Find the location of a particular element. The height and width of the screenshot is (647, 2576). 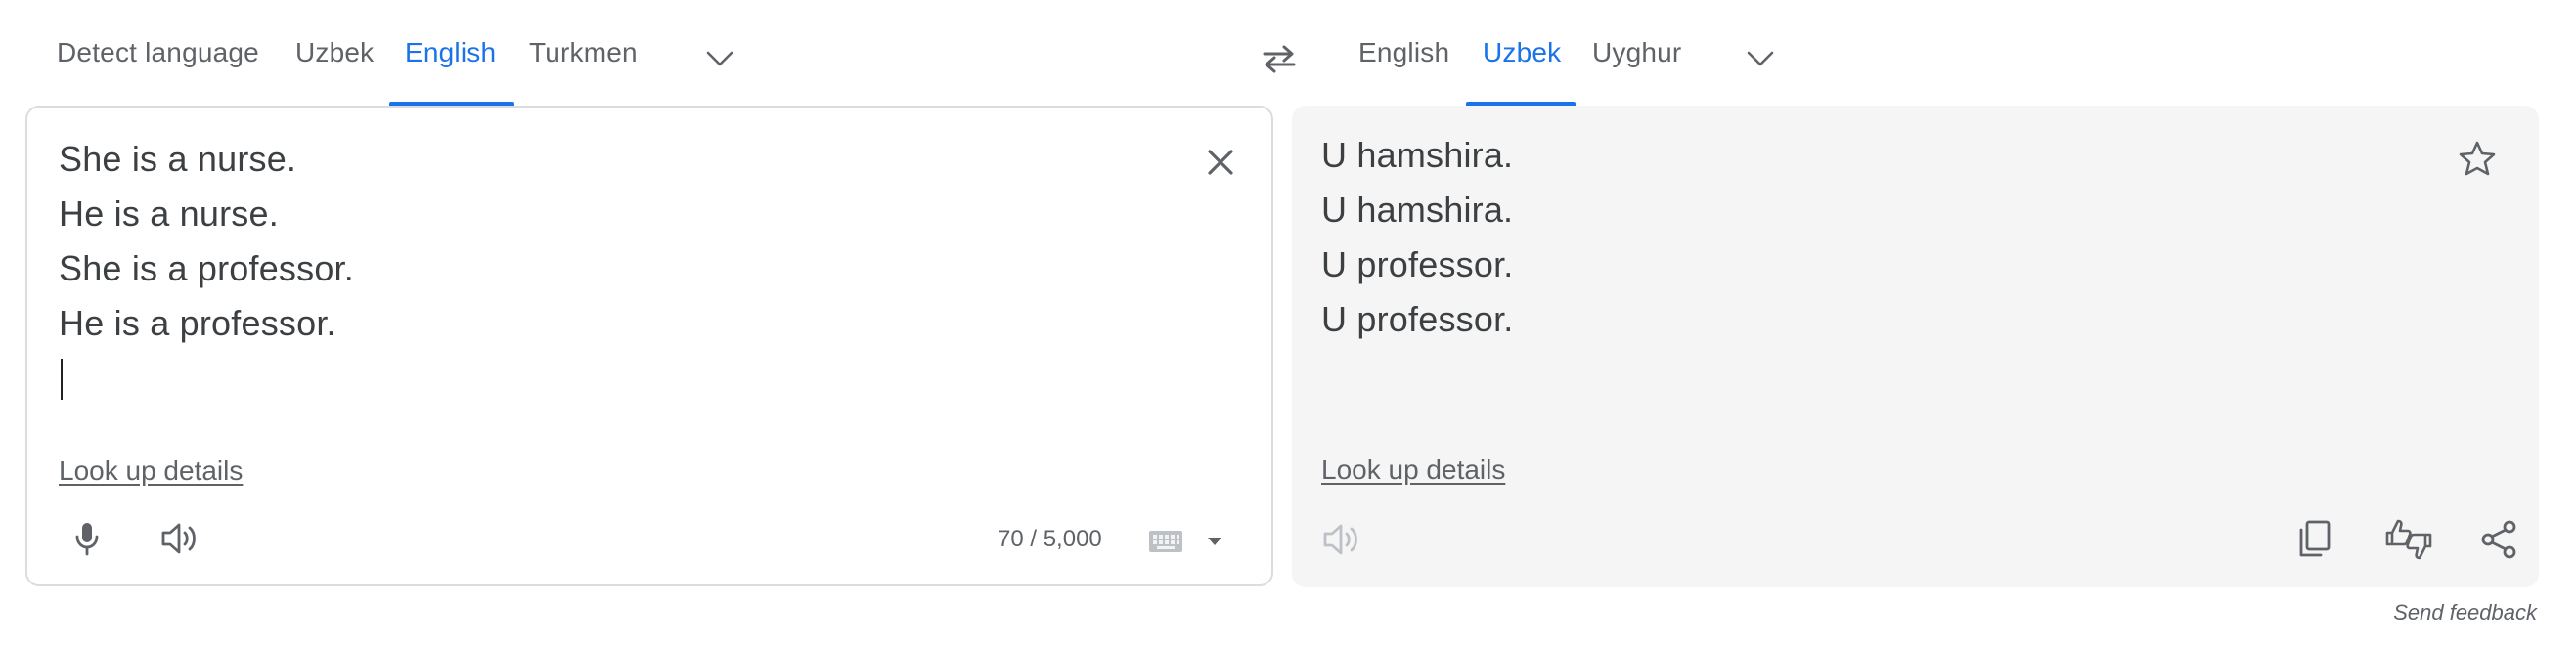

keyboard-icon is located at coordinates (1165, 542).